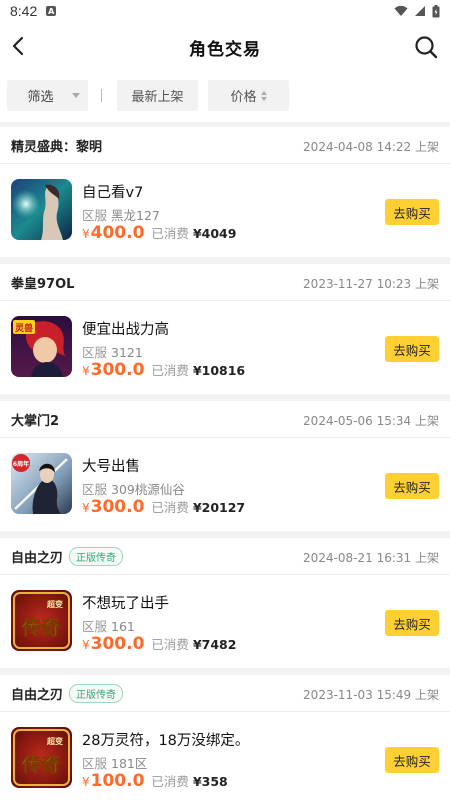 This screenshot has height=800, width=450. I want to click on listing-game-row: 自由之刃 正版传奇 2024-08-21 16:31 上架, so click(225, 556).